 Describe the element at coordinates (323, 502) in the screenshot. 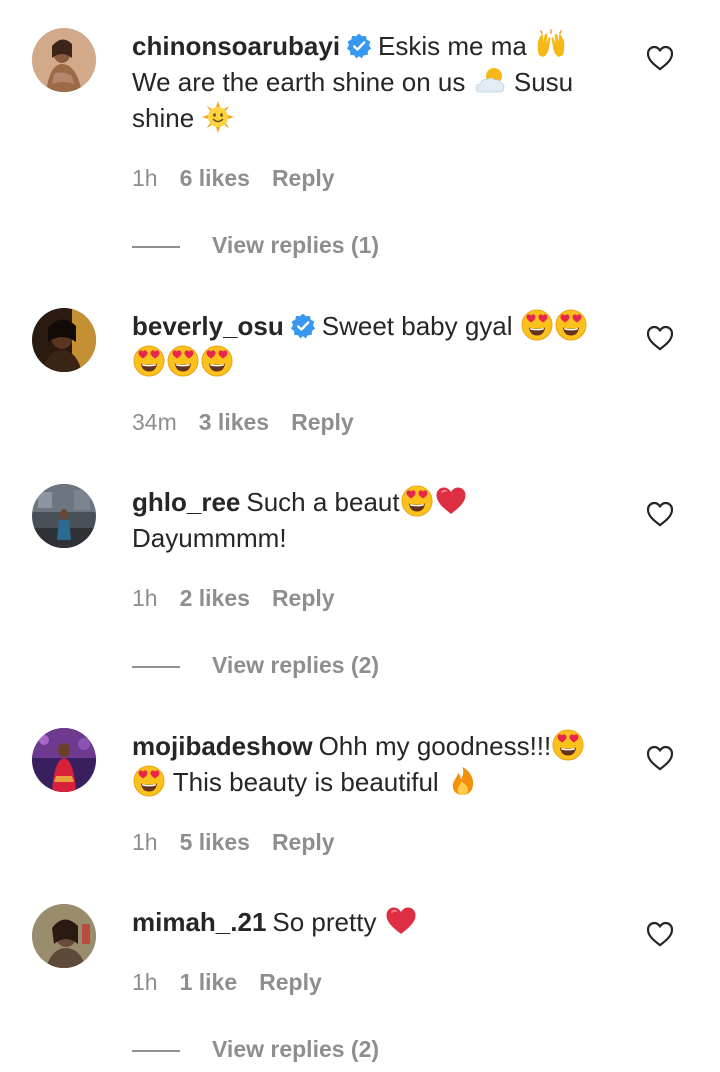

I see `comment-text: Such a beaut` at that location.